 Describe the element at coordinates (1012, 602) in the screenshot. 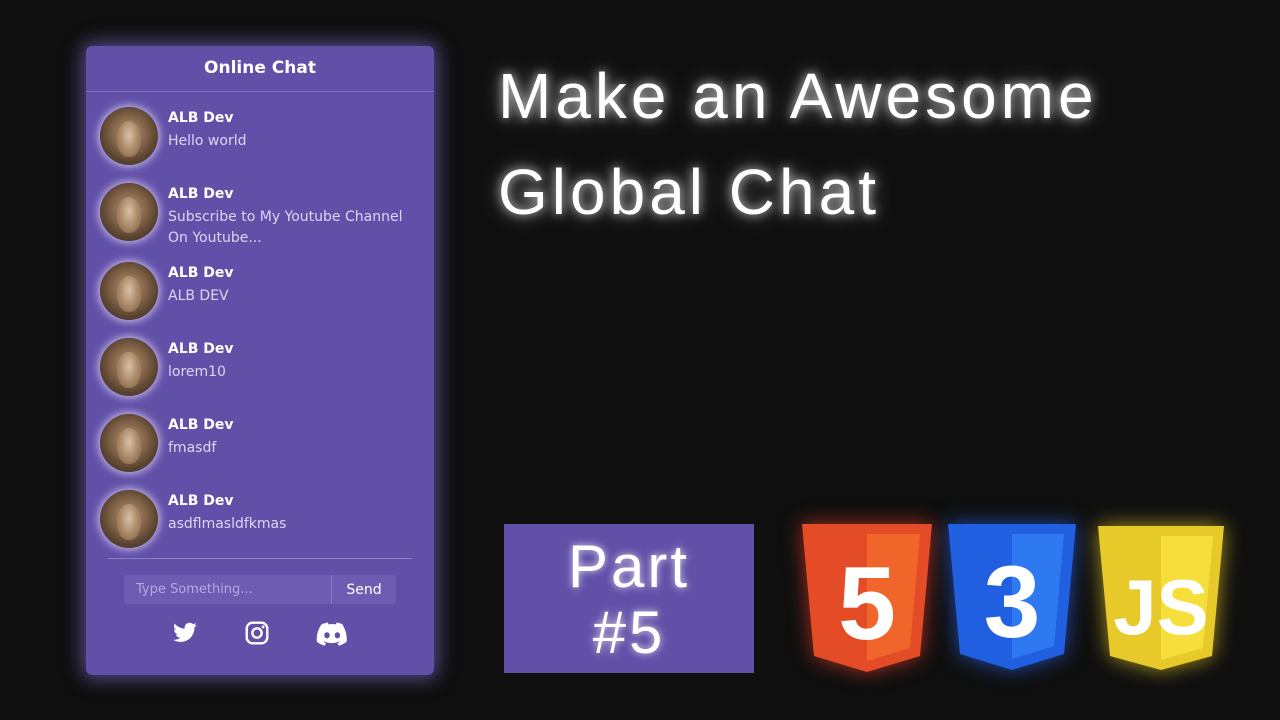

I see `css3-digit: 3` at that location.